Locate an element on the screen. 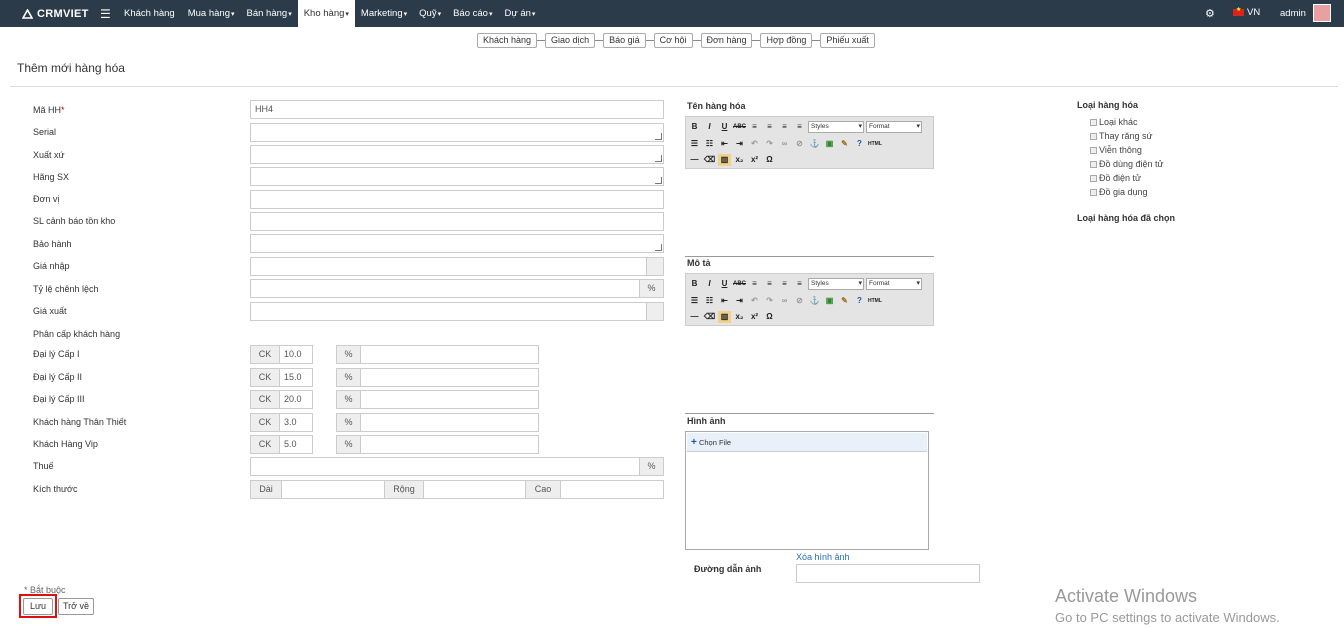 The width and height of the screenshot is (1344, 629). subtab-2: Báo giá is located at coordinates (624, 40).